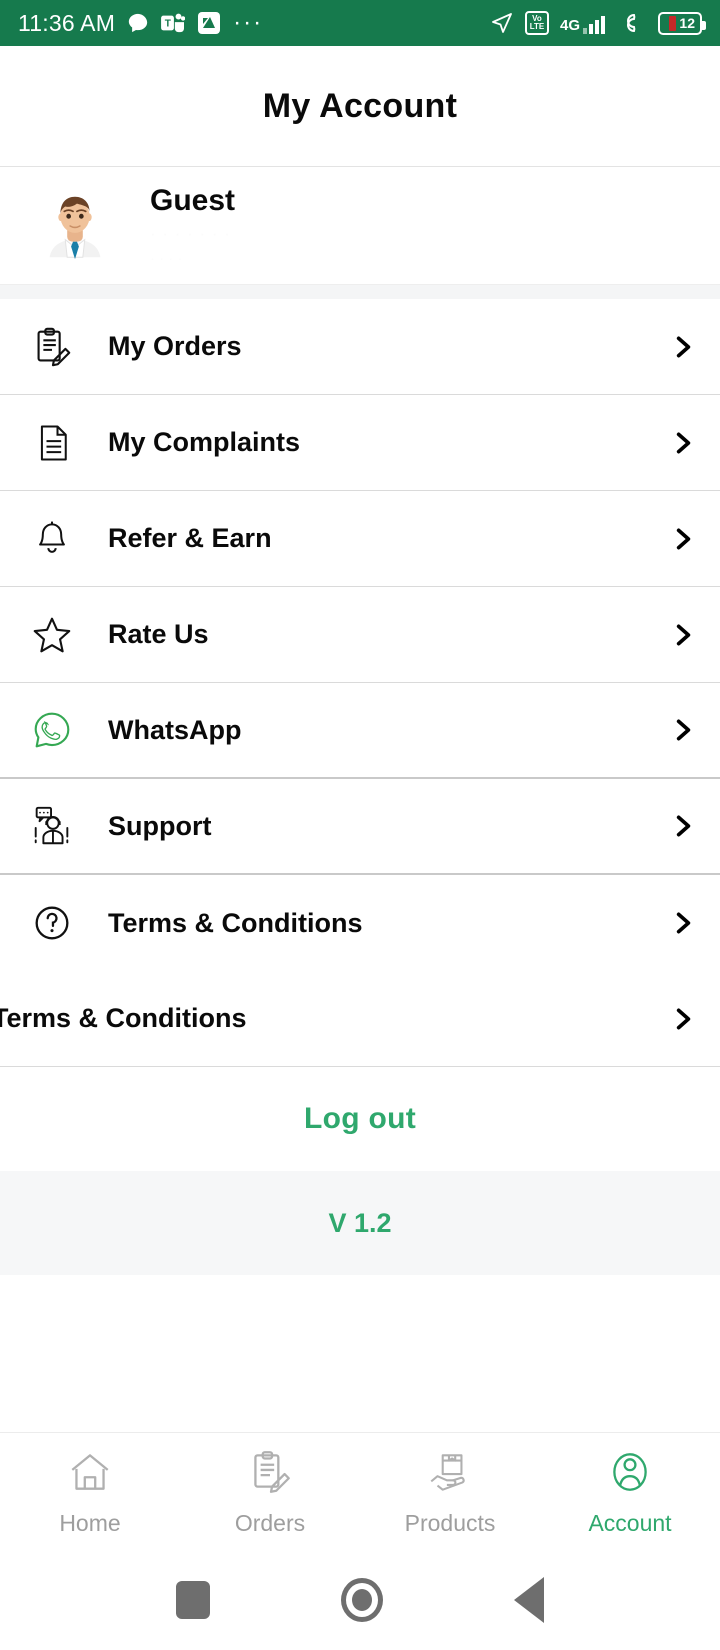 The width and height of the screenshot is (720, 1650). What do you see at coordinates (270, 1522) in the screenshot?
I see `nav-item-label: Orders` at bounding box center [270, 1522].